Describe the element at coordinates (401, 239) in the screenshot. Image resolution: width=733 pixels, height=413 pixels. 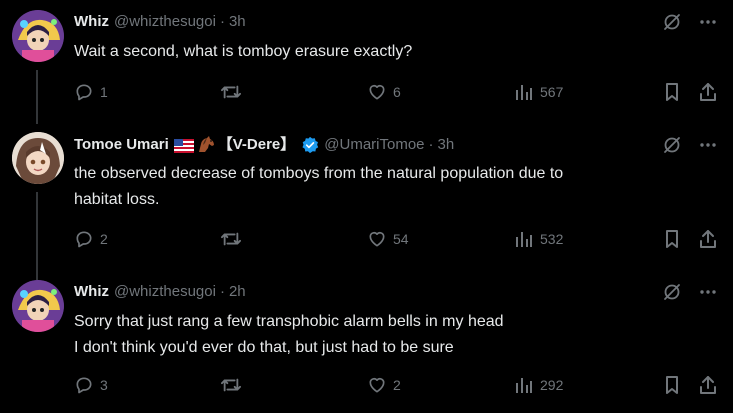
I see `like-count: 54` at that location.